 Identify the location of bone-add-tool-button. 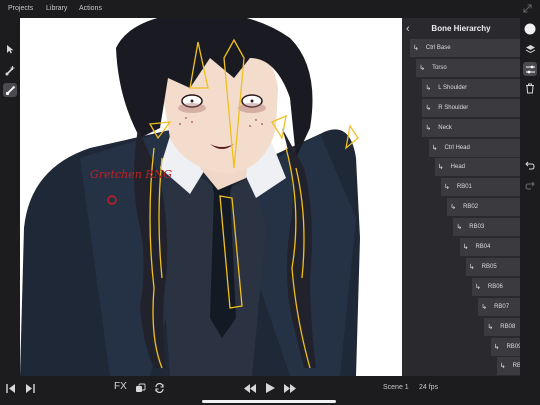
(10, 70).